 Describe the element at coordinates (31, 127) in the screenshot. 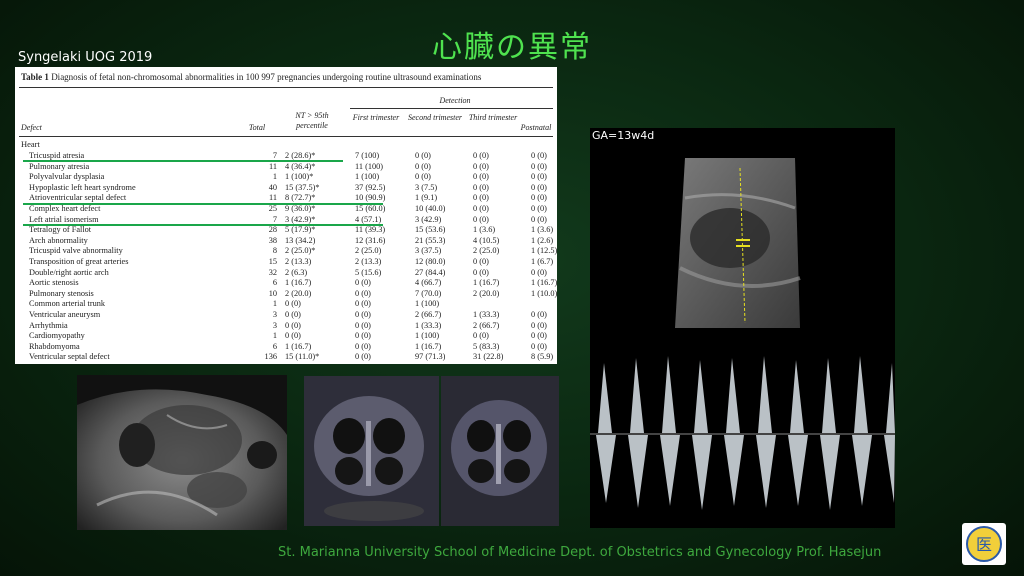

I see `header-defect: Defect` at that location.